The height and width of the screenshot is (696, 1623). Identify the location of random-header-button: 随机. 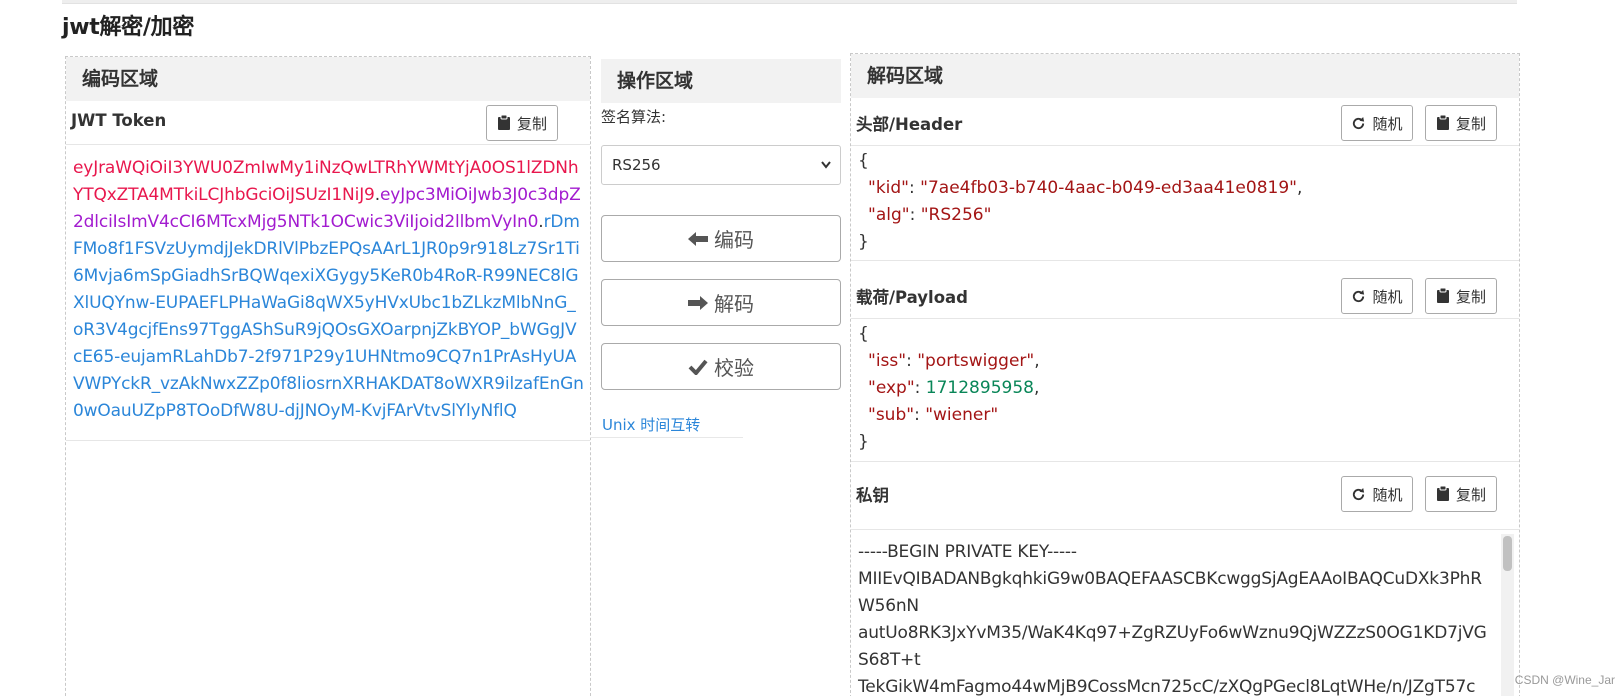
(1377, 123).